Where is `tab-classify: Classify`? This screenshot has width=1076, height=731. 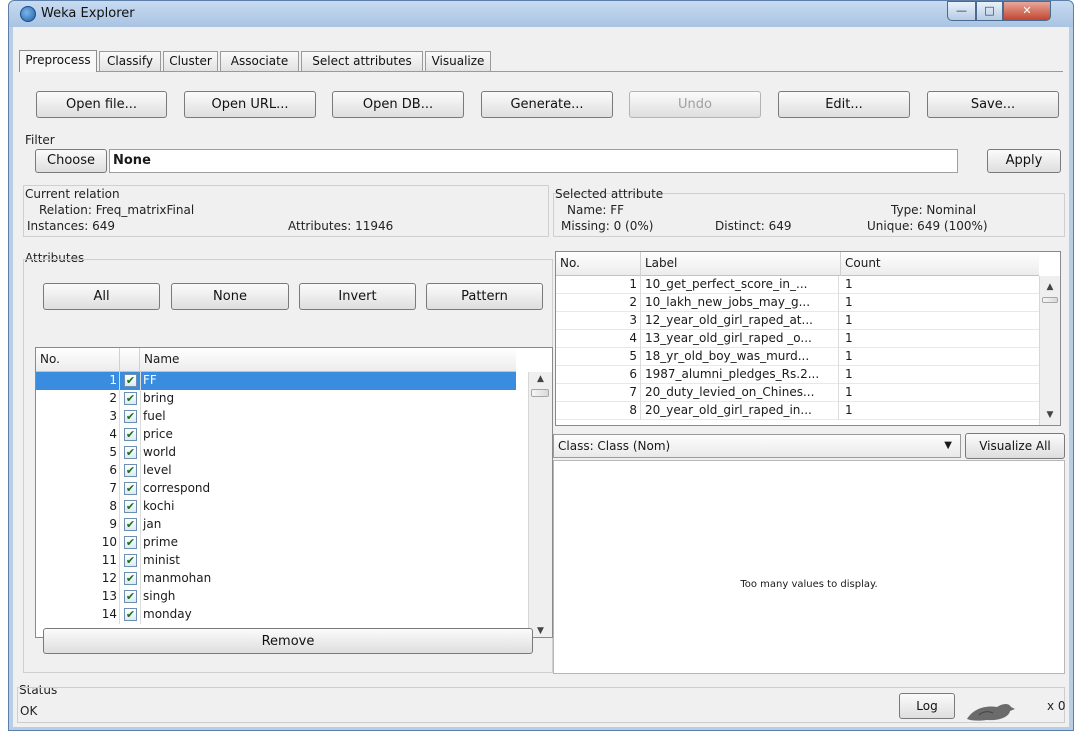
tab-classify: Classify is located at coordinates (130, 61).